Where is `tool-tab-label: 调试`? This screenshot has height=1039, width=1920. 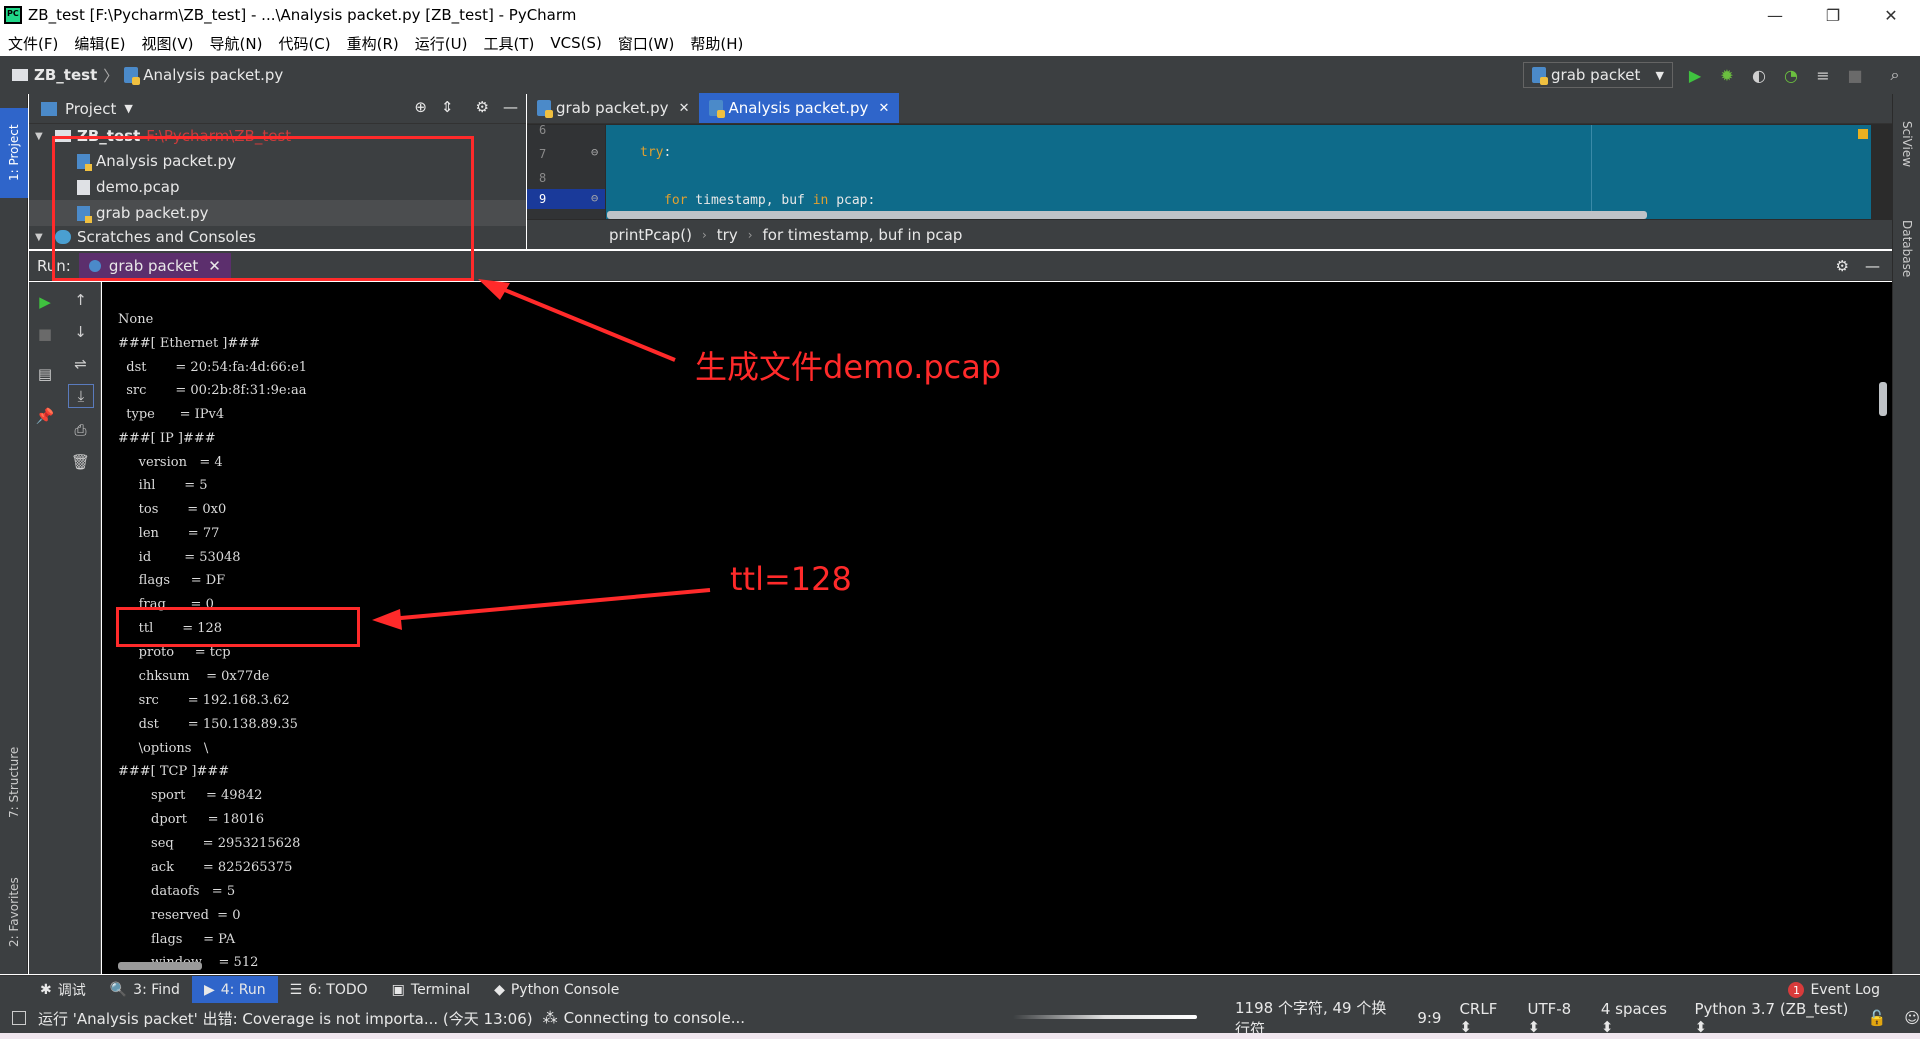
tool-tab-label: 调试 is located at coordinates (71, 990).